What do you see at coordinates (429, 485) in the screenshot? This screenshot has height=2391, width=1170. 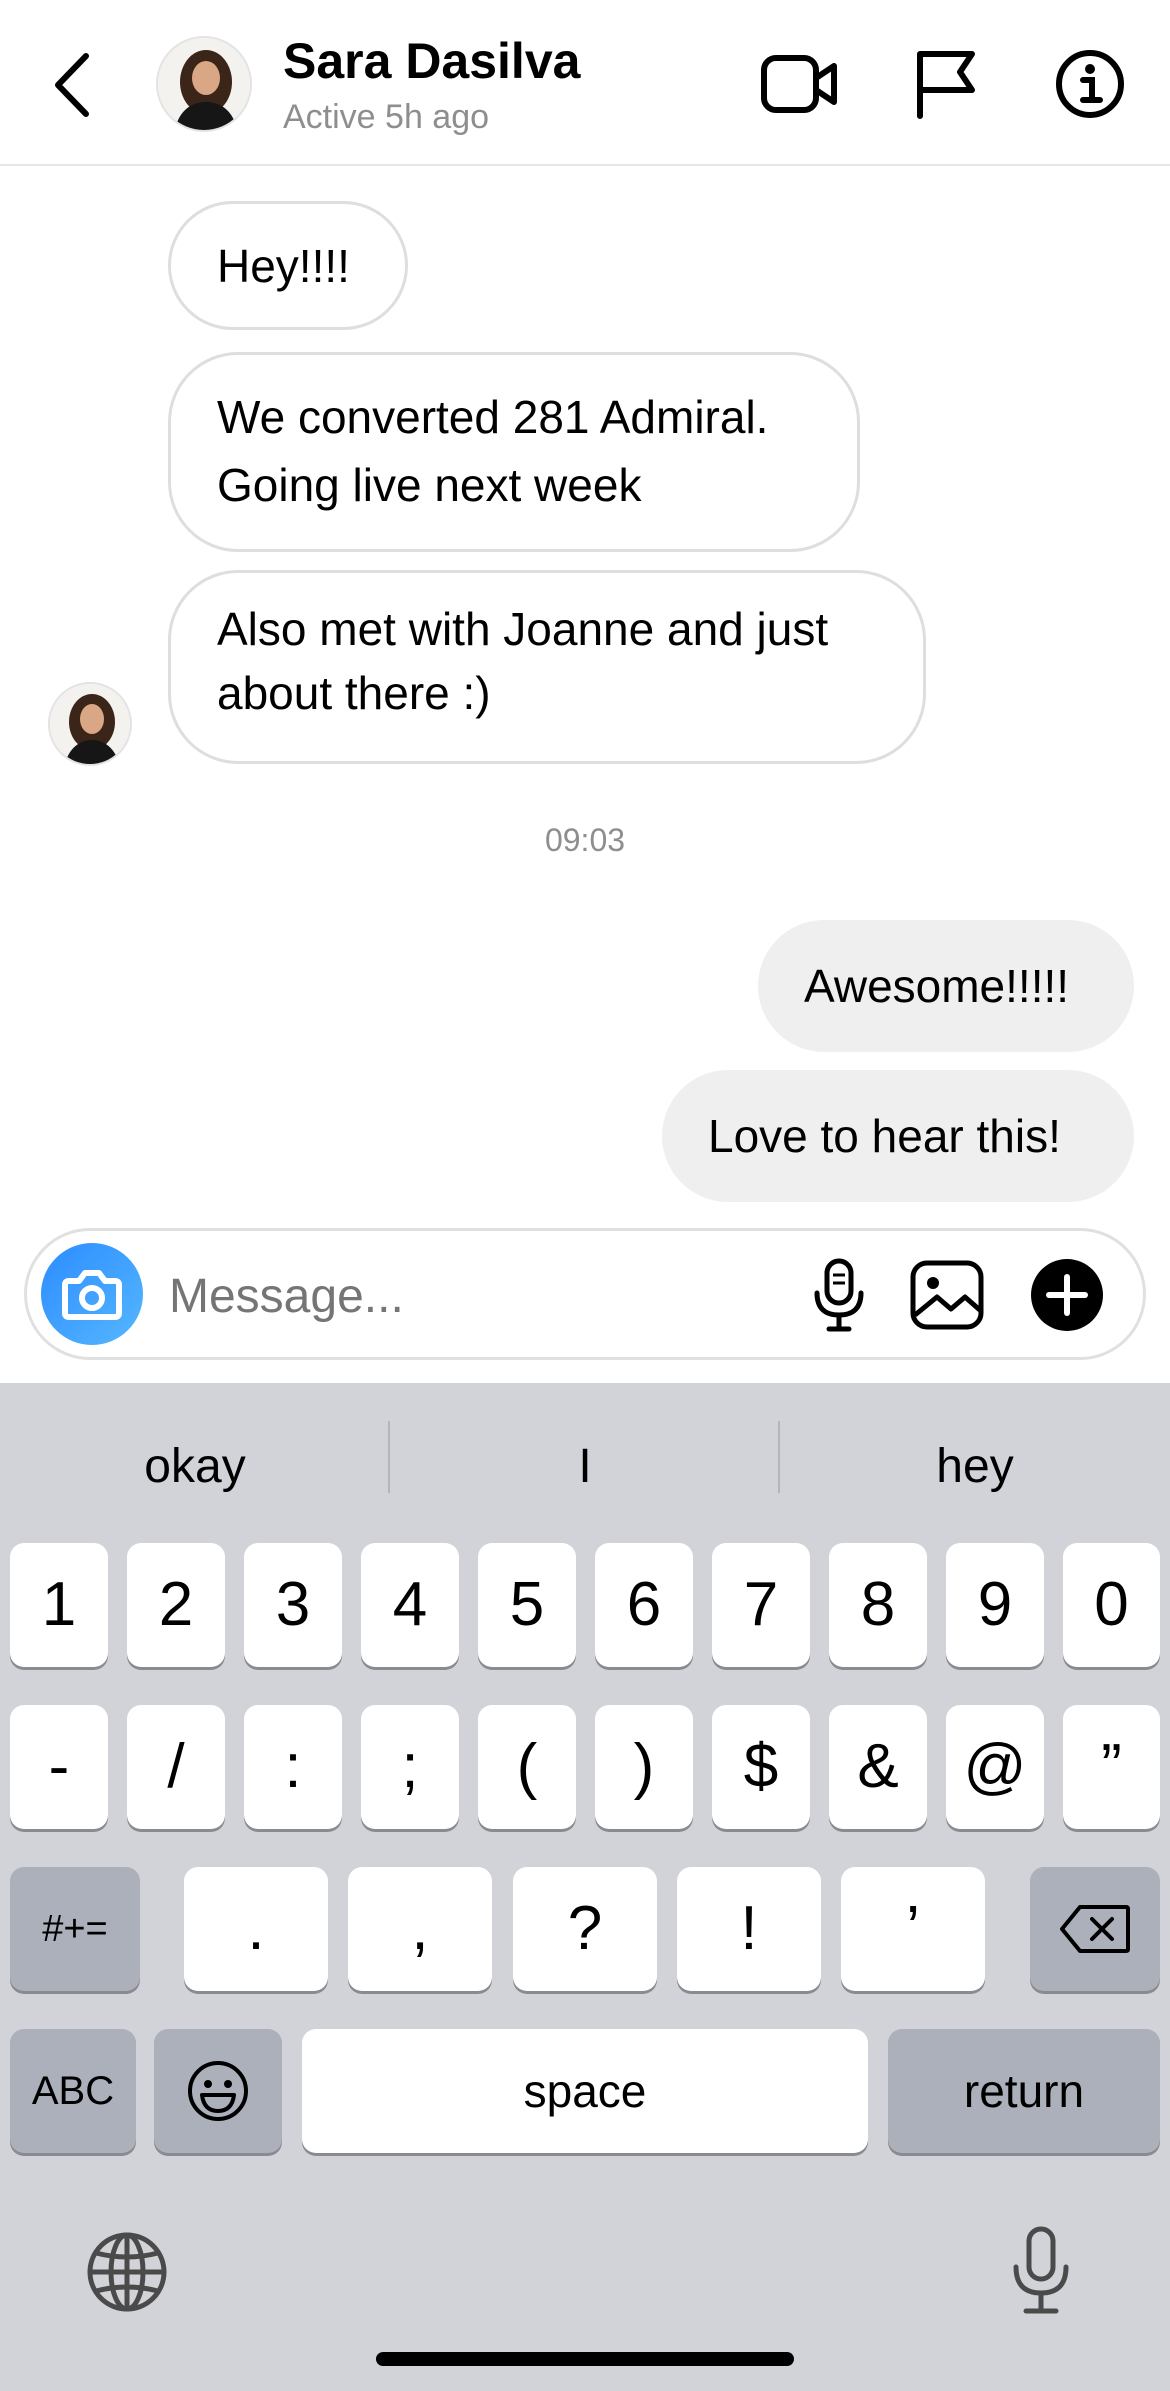 I see `message-text: Going live next week` at bounding box center [429, 485].